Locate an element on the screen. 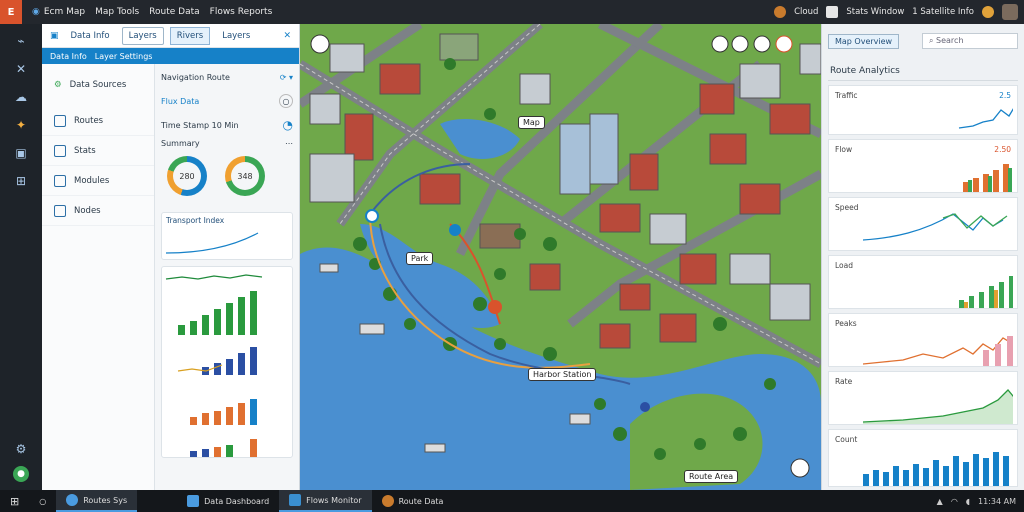  donut-chart-2: 348 is located at coordinates (245, 176).